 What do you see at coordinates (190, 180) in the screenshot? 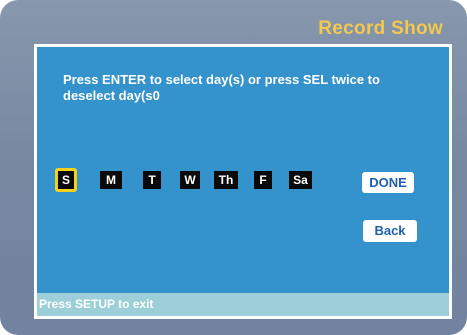
I see `day-button-wednesday: W` at bounding box center [190, 180].